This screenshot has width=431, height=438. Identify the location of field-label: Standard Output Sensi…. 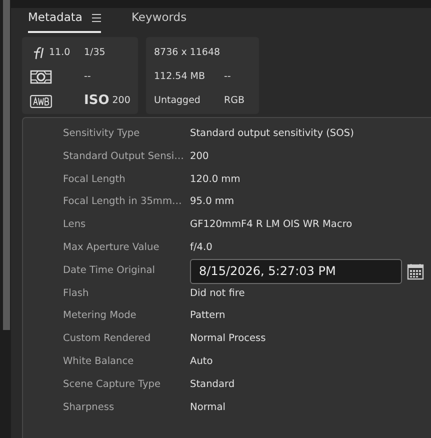
(124, 157).